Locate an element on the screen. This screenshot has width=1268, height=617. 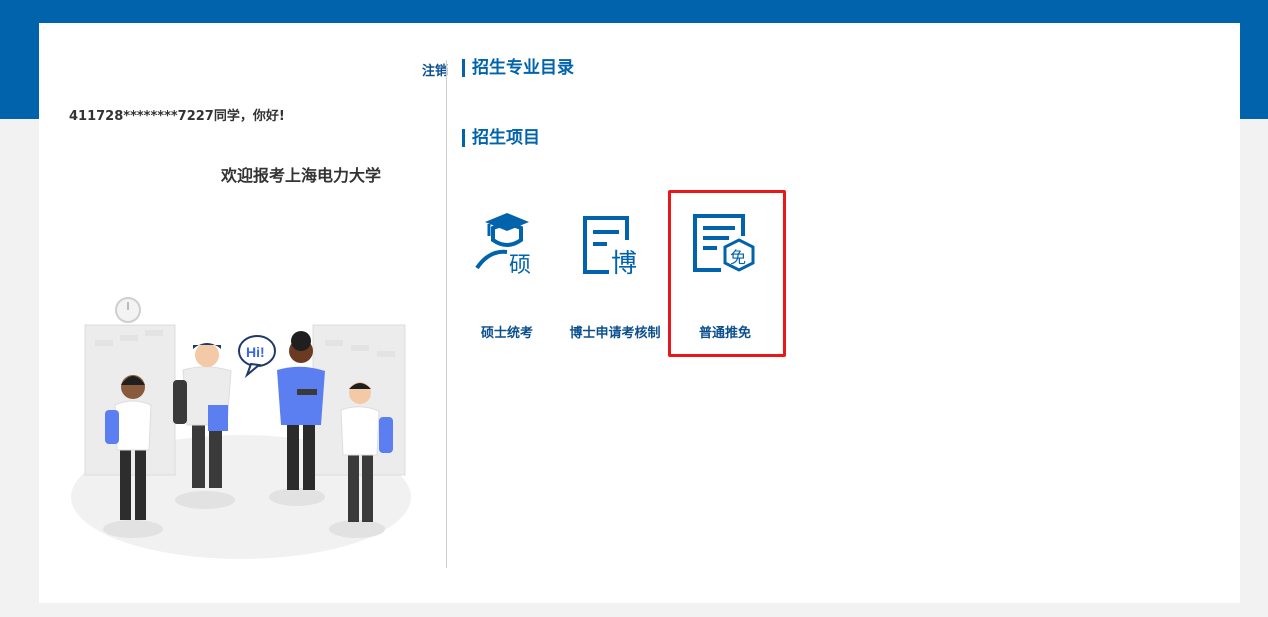
svg-text: 博 is located at coordinates (624, 264).